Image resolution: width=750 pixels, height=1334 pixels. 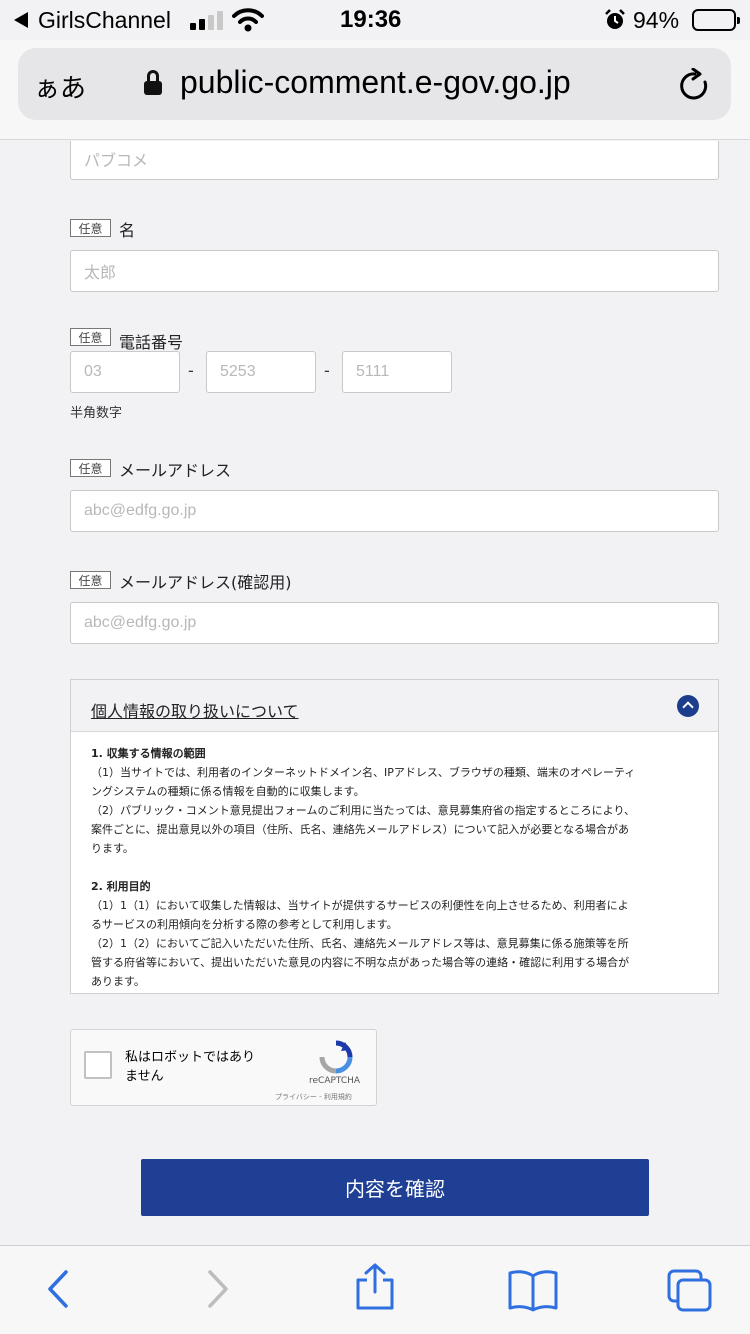 I want to click on tabs-icon, so click(x=690, y=1291).